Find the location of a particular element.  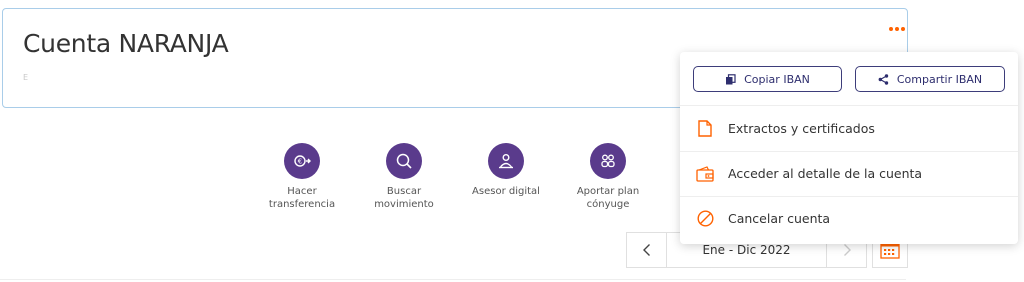

share-iban-label: Compartir IBAN is located at coordinates (939, 79).